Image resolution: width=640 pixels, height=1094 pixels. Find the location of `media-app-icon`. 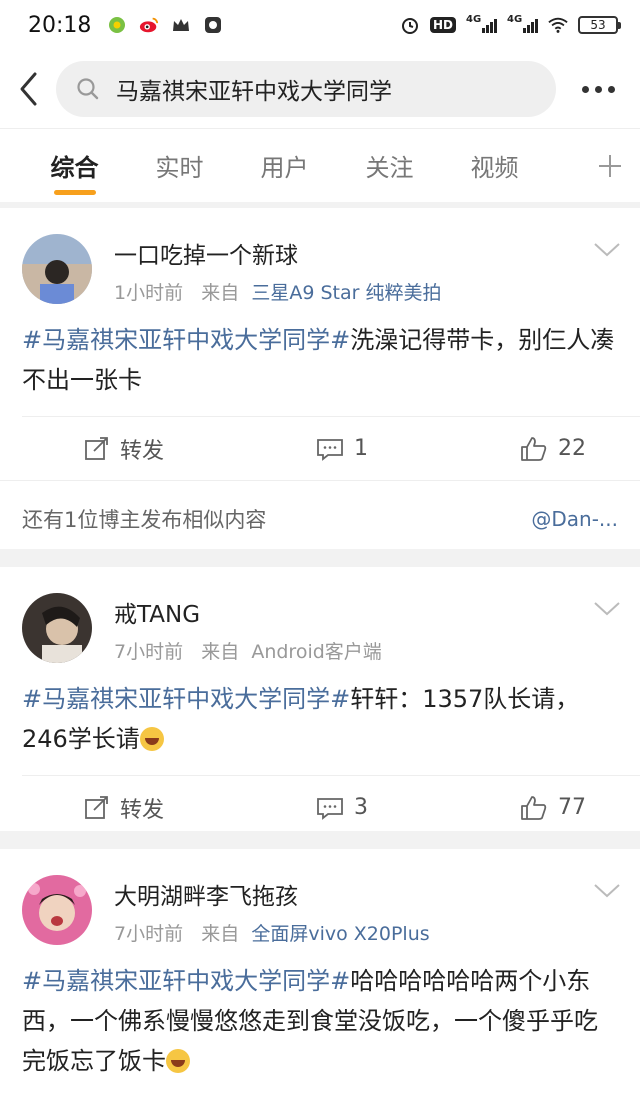

media-app-icon is located at coordinates (213, 25).